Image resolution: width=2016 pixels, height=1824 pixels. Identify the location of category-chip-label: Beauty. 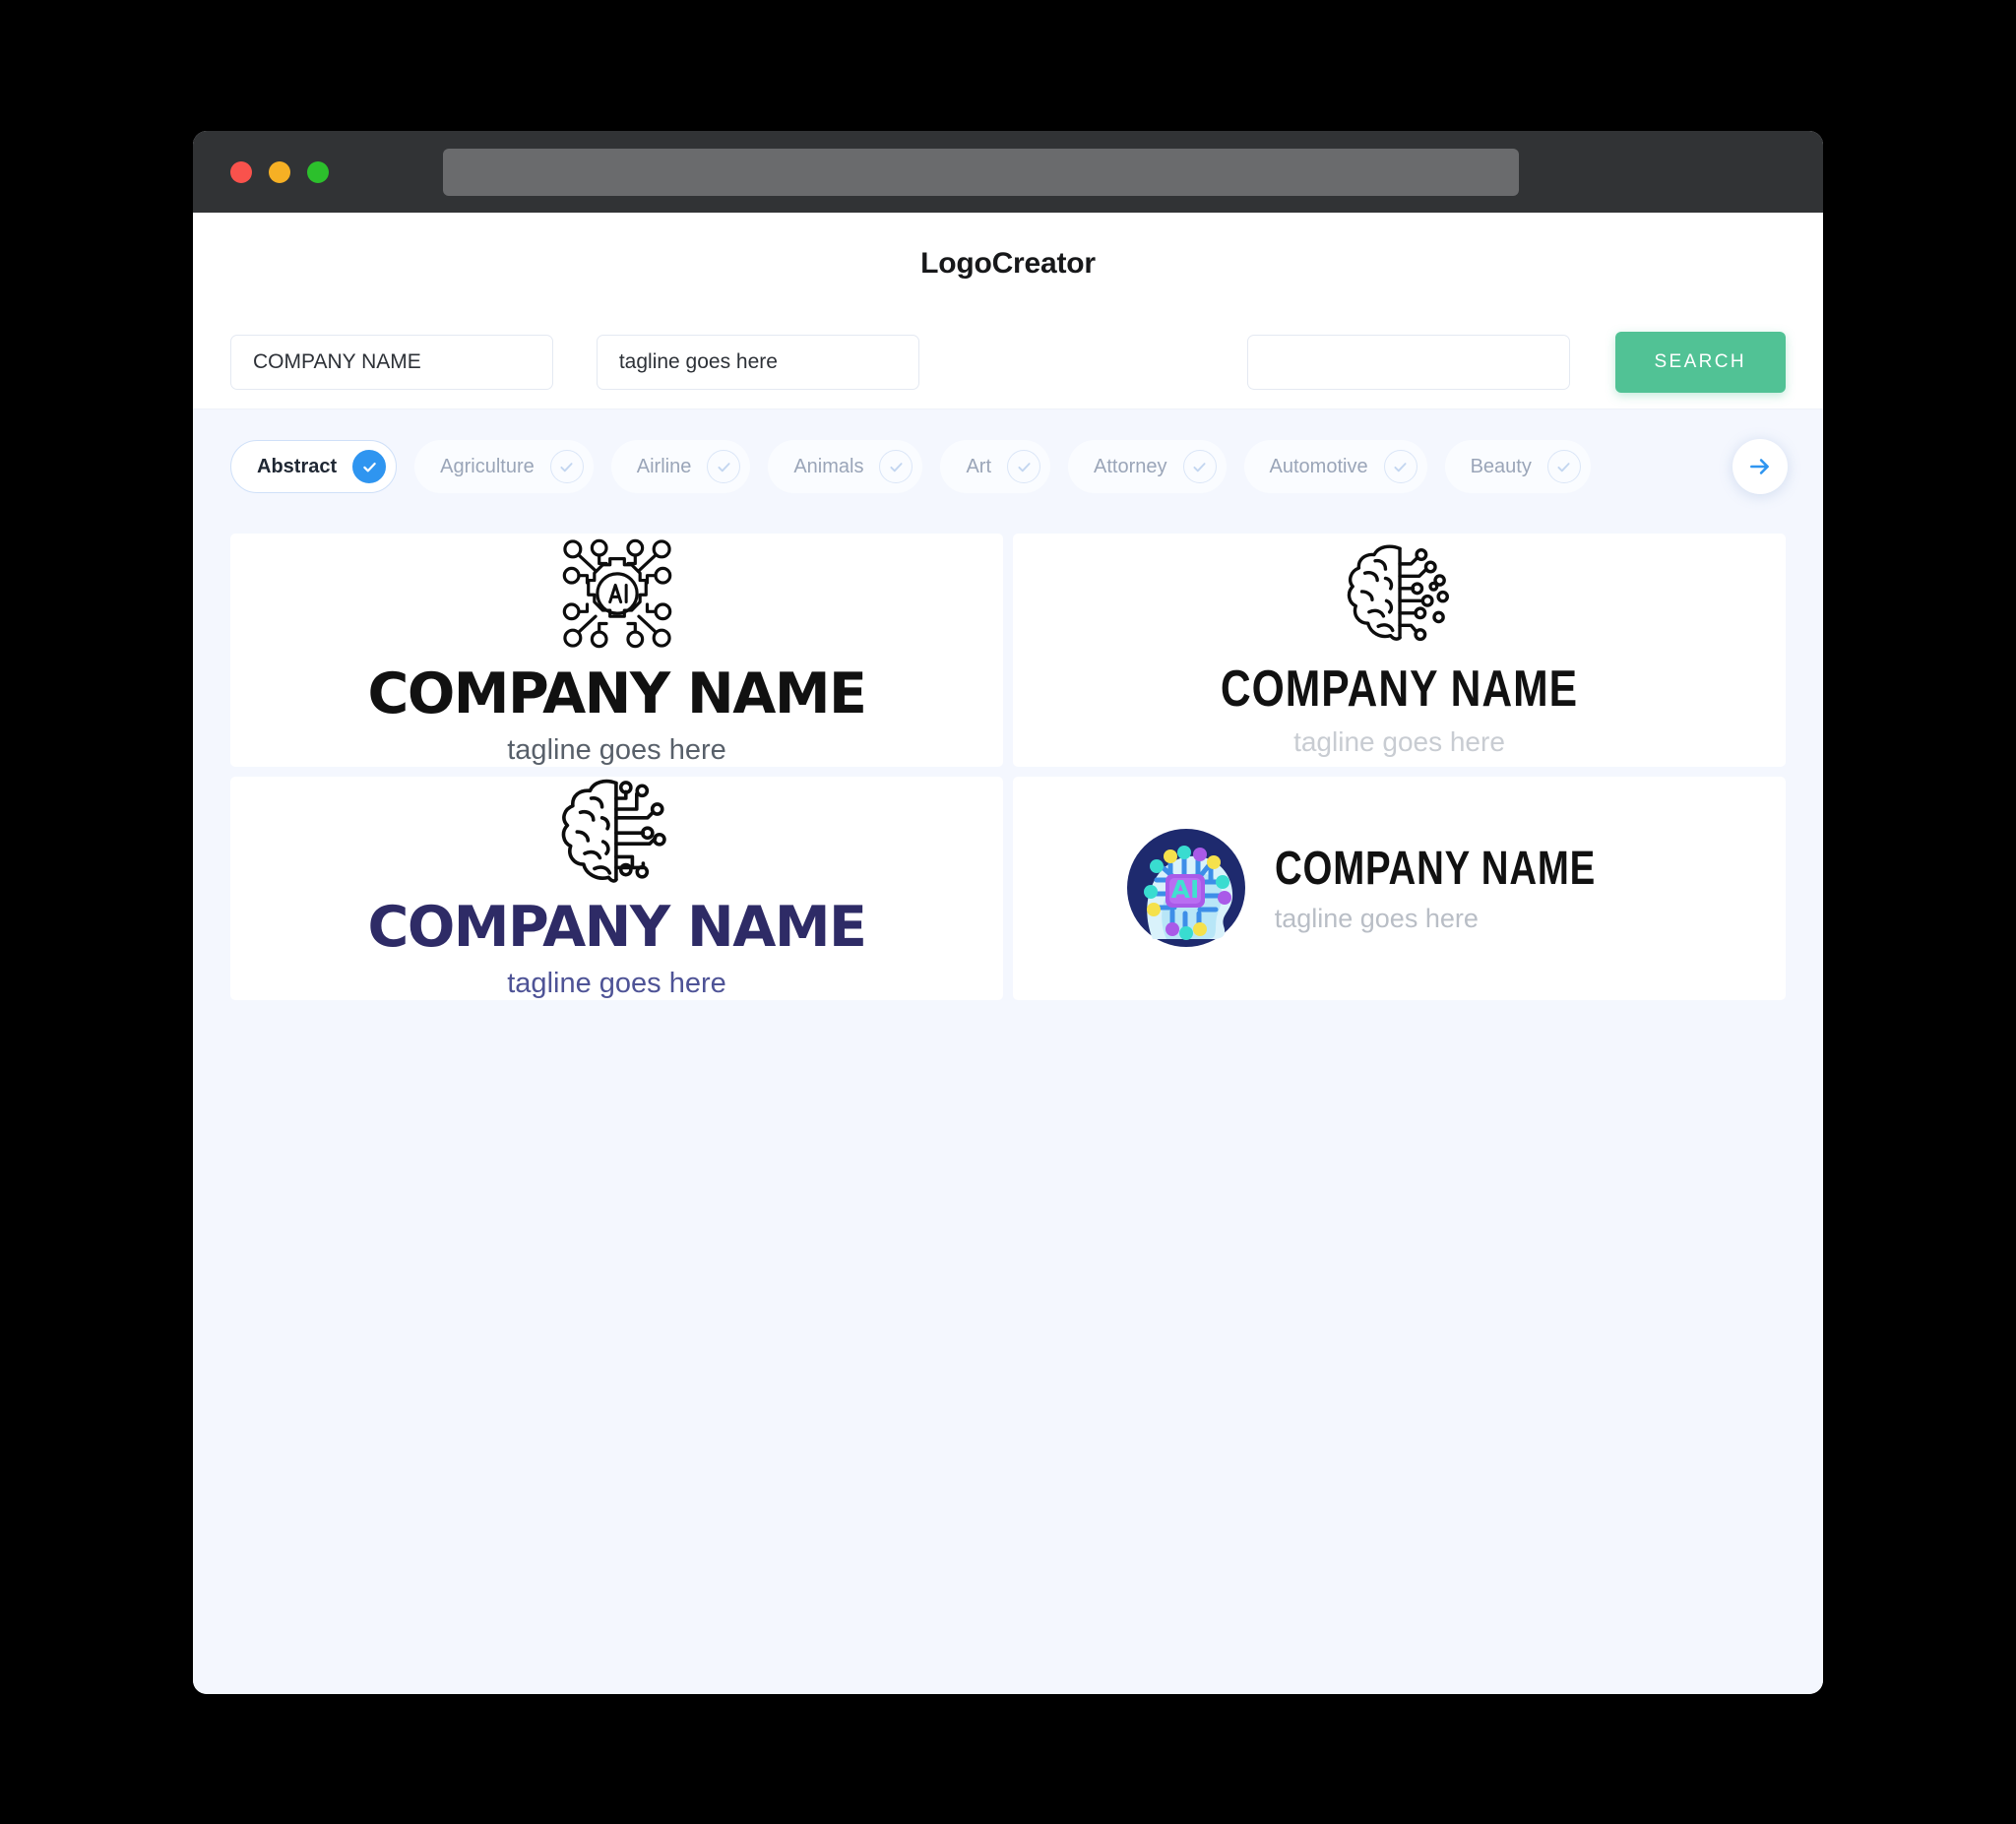
(1501, 466).